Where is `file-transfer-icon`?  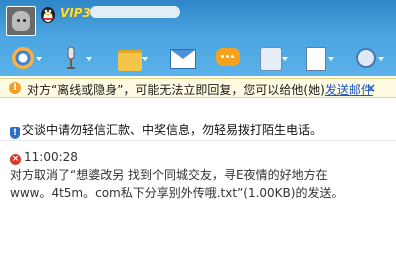
file-transfer-icon is located at coordinates (130, 60).